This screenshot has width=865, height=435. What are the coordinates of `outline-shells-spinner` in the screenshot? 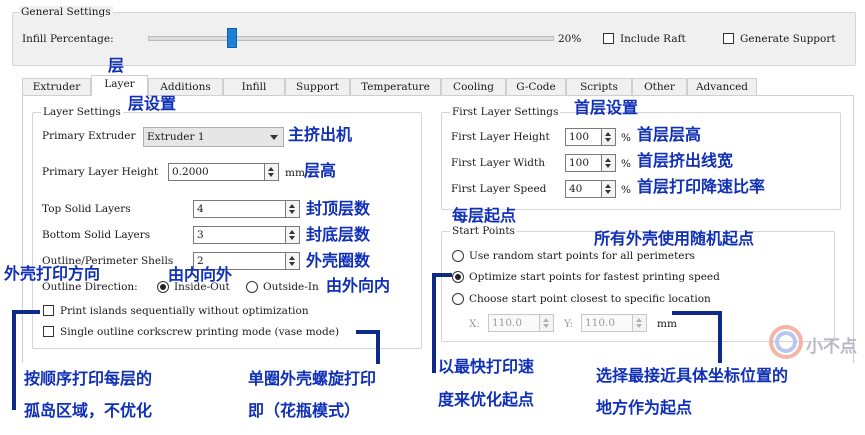 It's located at (293, 261).